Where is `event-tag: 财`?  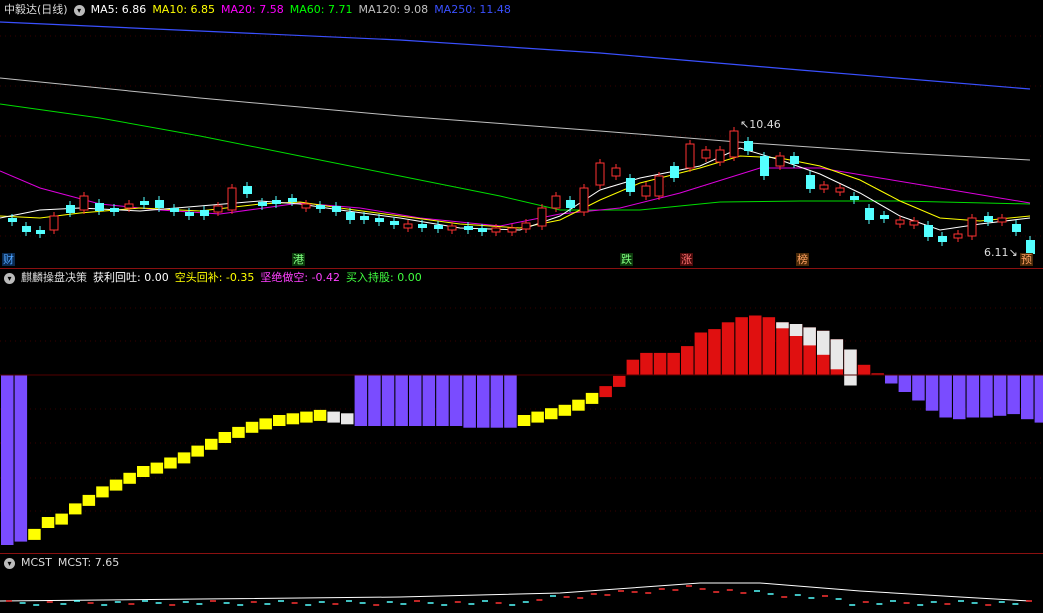
event-tag: 财 is located at coordinates (8, 259).